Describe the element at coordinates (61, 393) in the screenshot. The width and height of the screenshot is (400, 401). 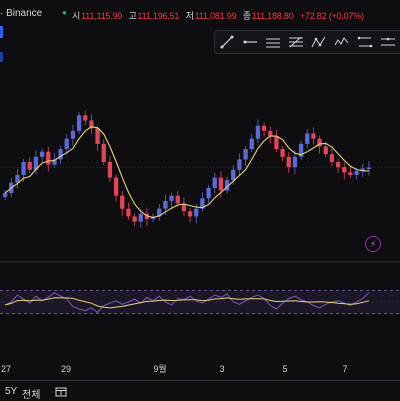
I see `date-range-icon` at that location.